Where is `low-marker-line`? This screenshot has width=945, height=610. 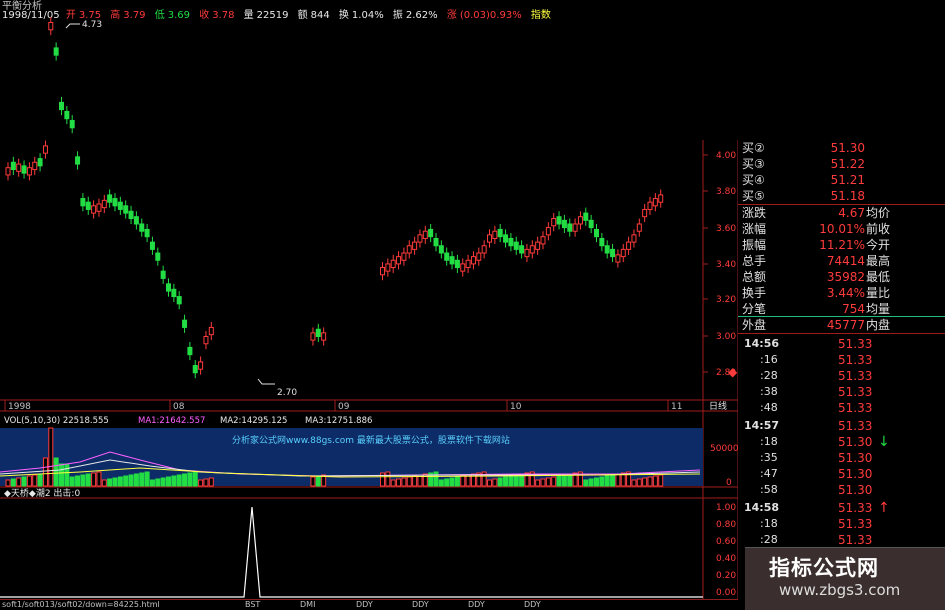 low-marker-line is located at coordinates (266, 381).